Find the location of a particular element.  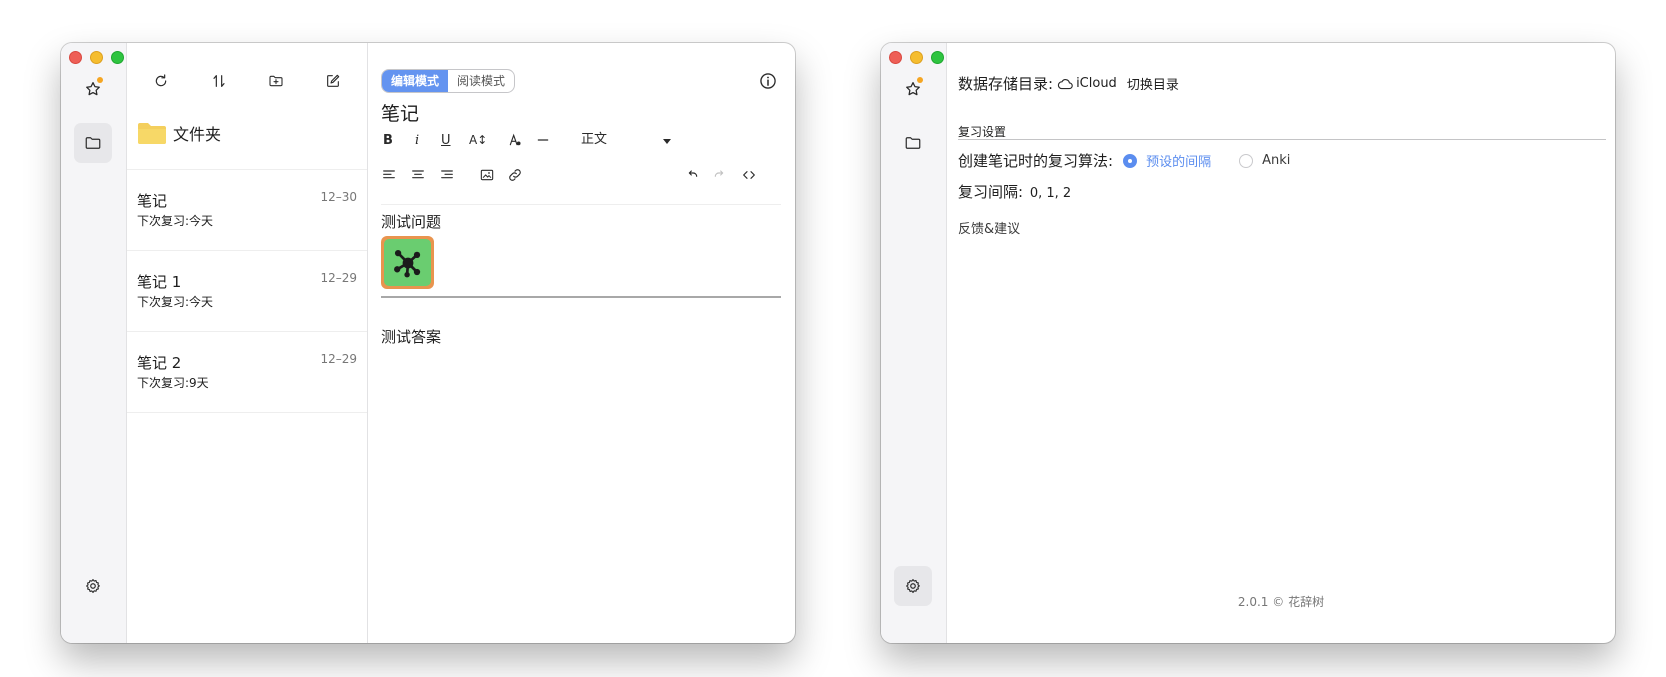

align-center-button is located at coordinates (418, 175).